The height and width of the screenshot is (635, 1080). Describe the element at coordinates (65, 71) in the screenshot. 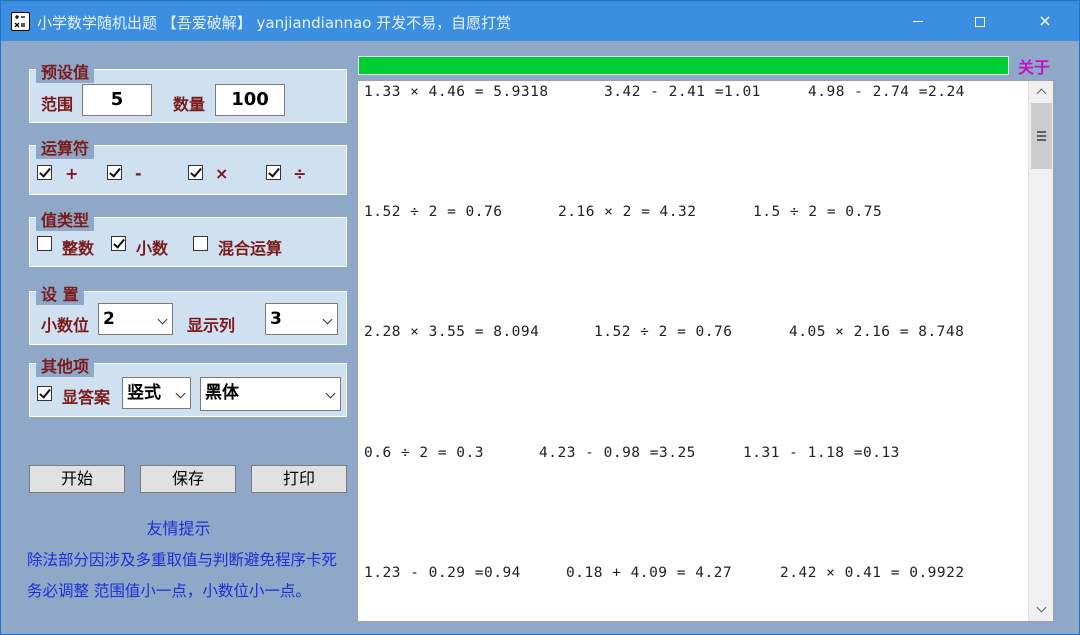

I see `preset-legend: 预设值` at that location.